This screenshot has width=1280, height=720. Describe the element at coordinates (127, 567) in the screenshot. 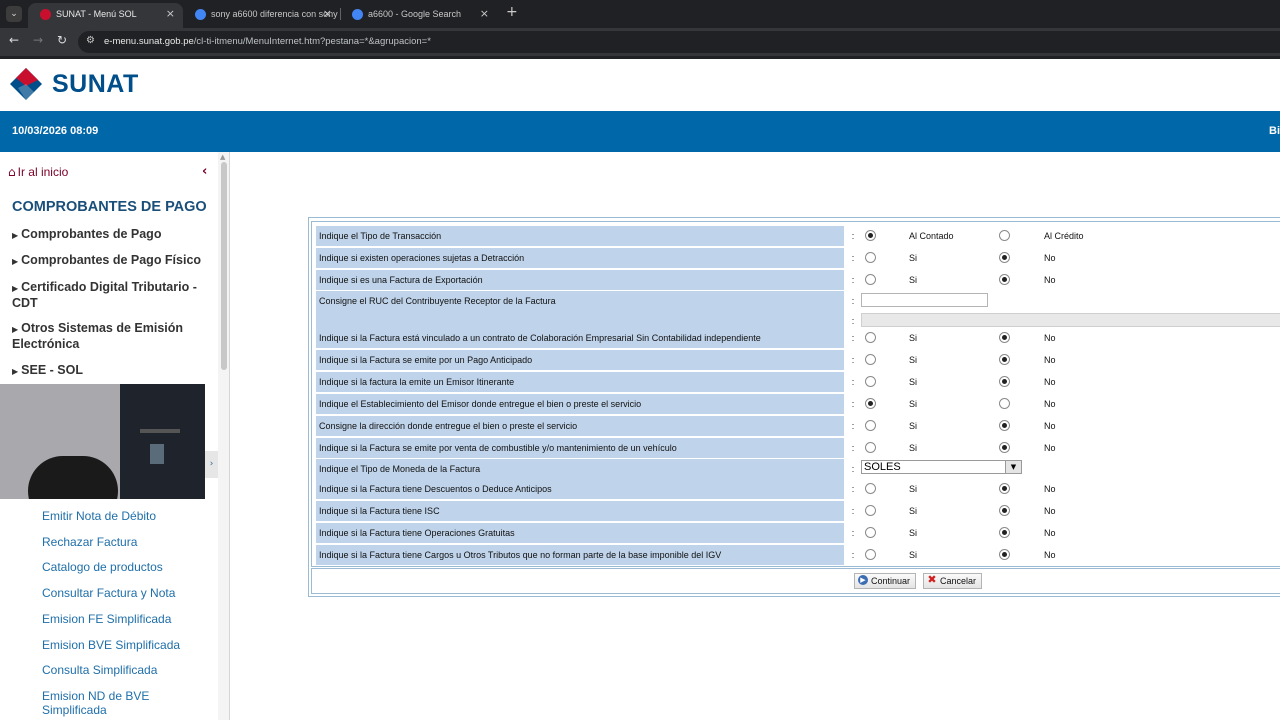

I see `link-catalogo-productos: Catalogo de productos` at that location.